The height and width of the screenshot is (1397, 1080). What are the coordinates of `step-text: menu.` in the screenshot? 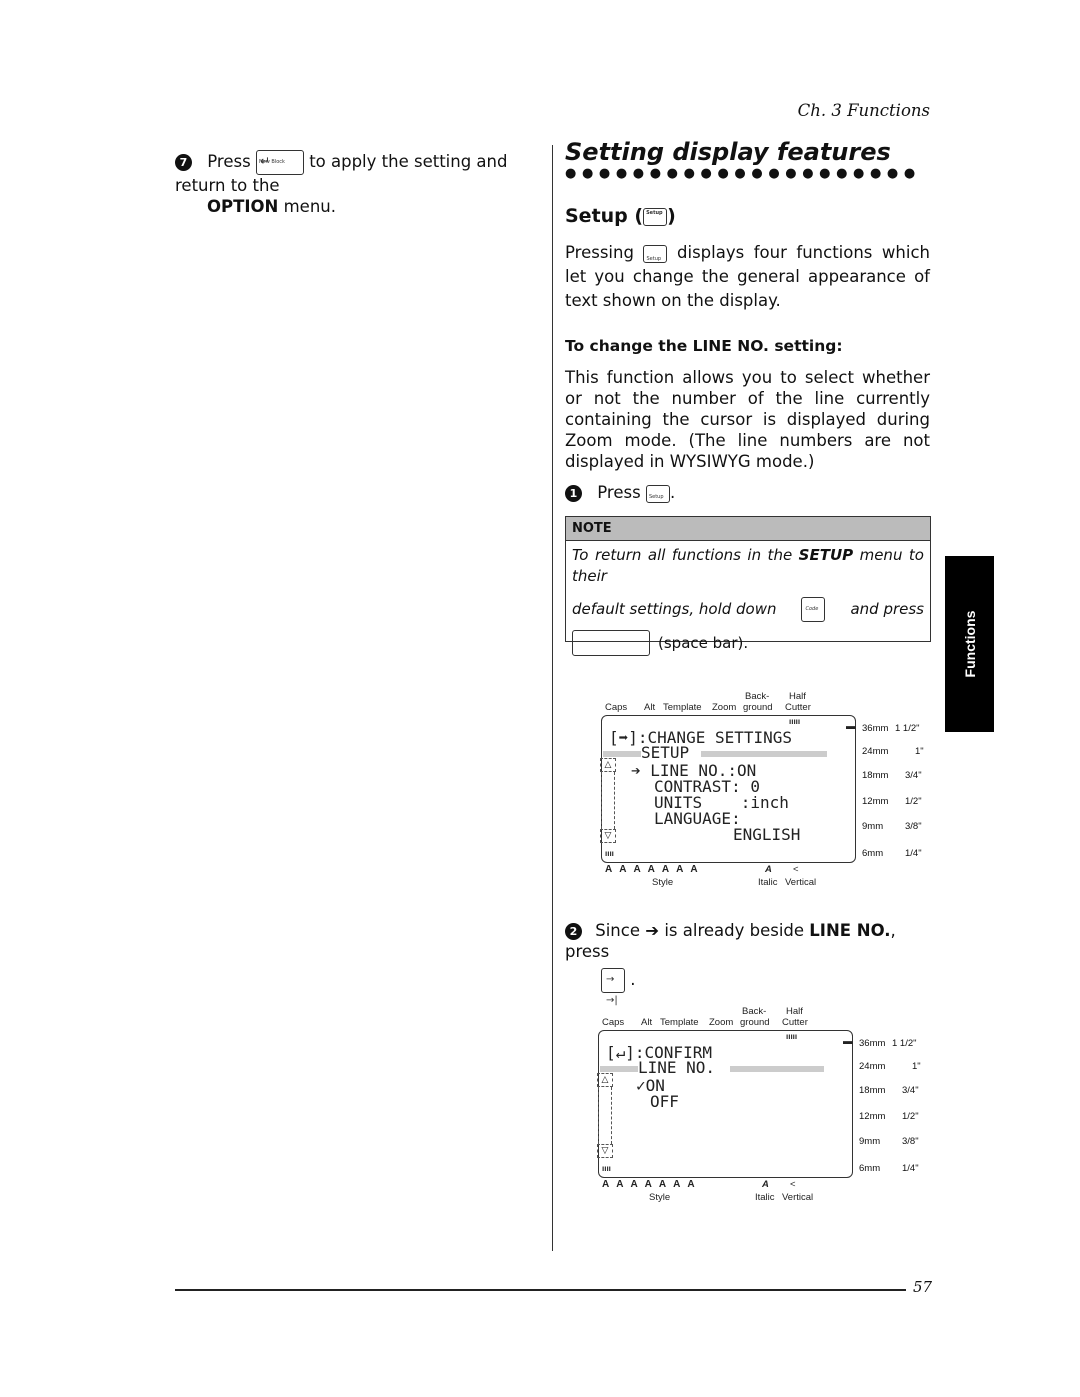 It's located at (309, 206).